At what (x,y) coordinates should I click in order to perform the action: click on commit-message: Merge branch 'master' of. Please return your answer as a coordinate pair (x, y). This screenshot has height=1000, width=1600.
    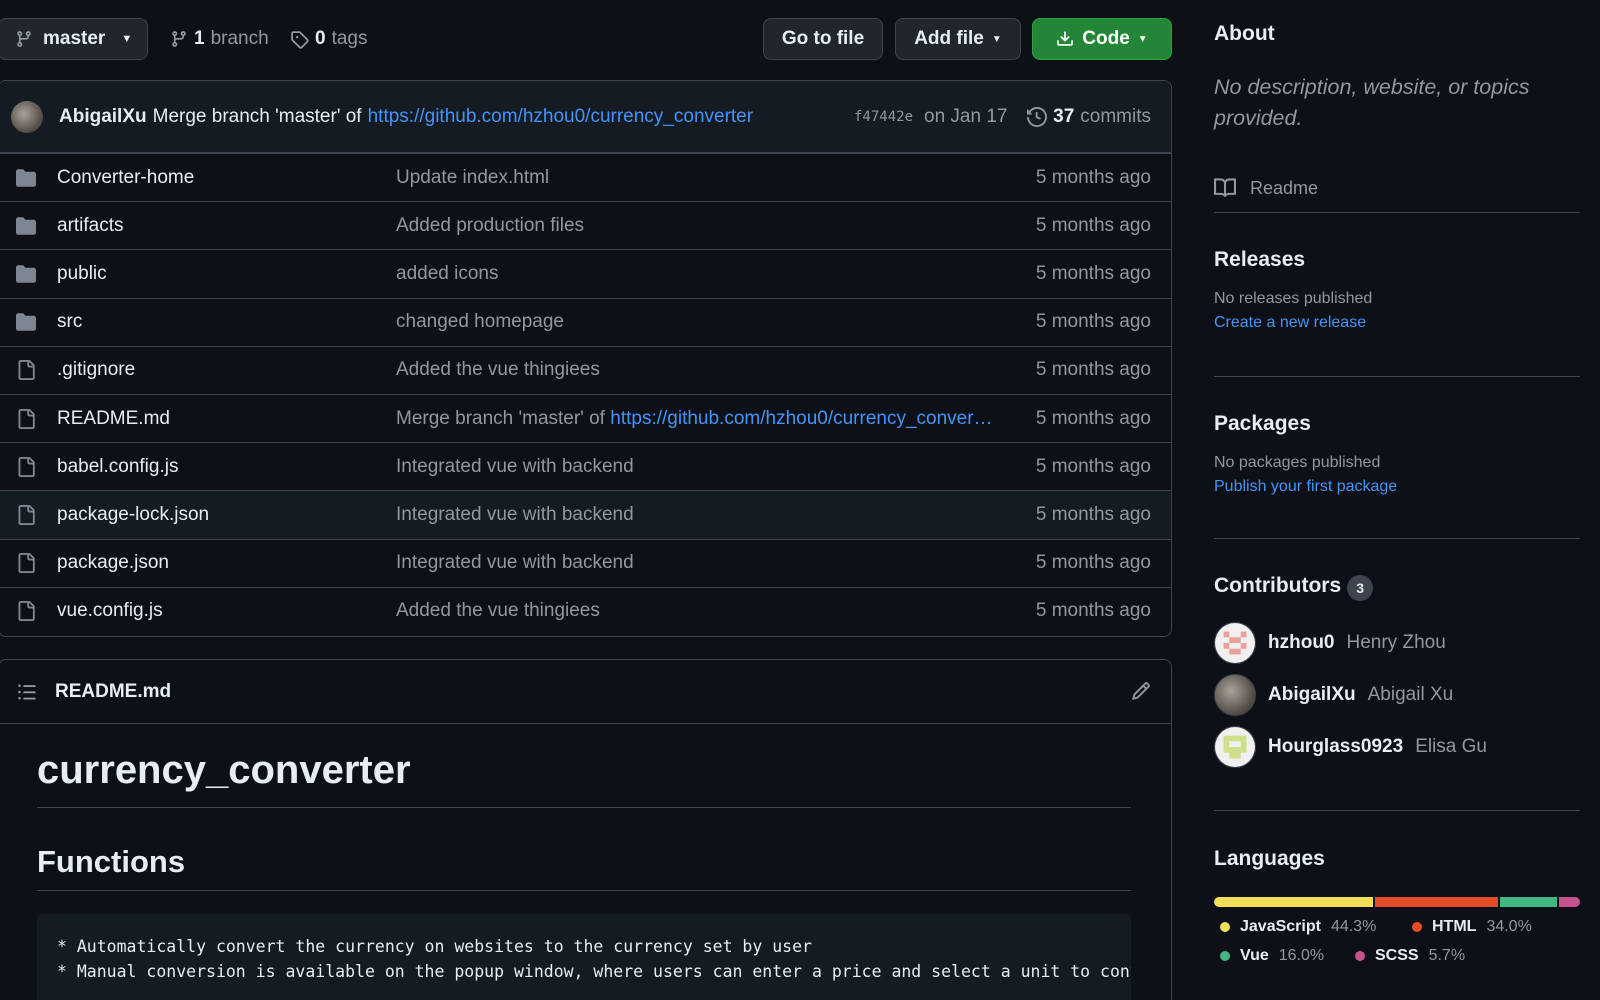
    Looking at the image, I should click on (257, 117).